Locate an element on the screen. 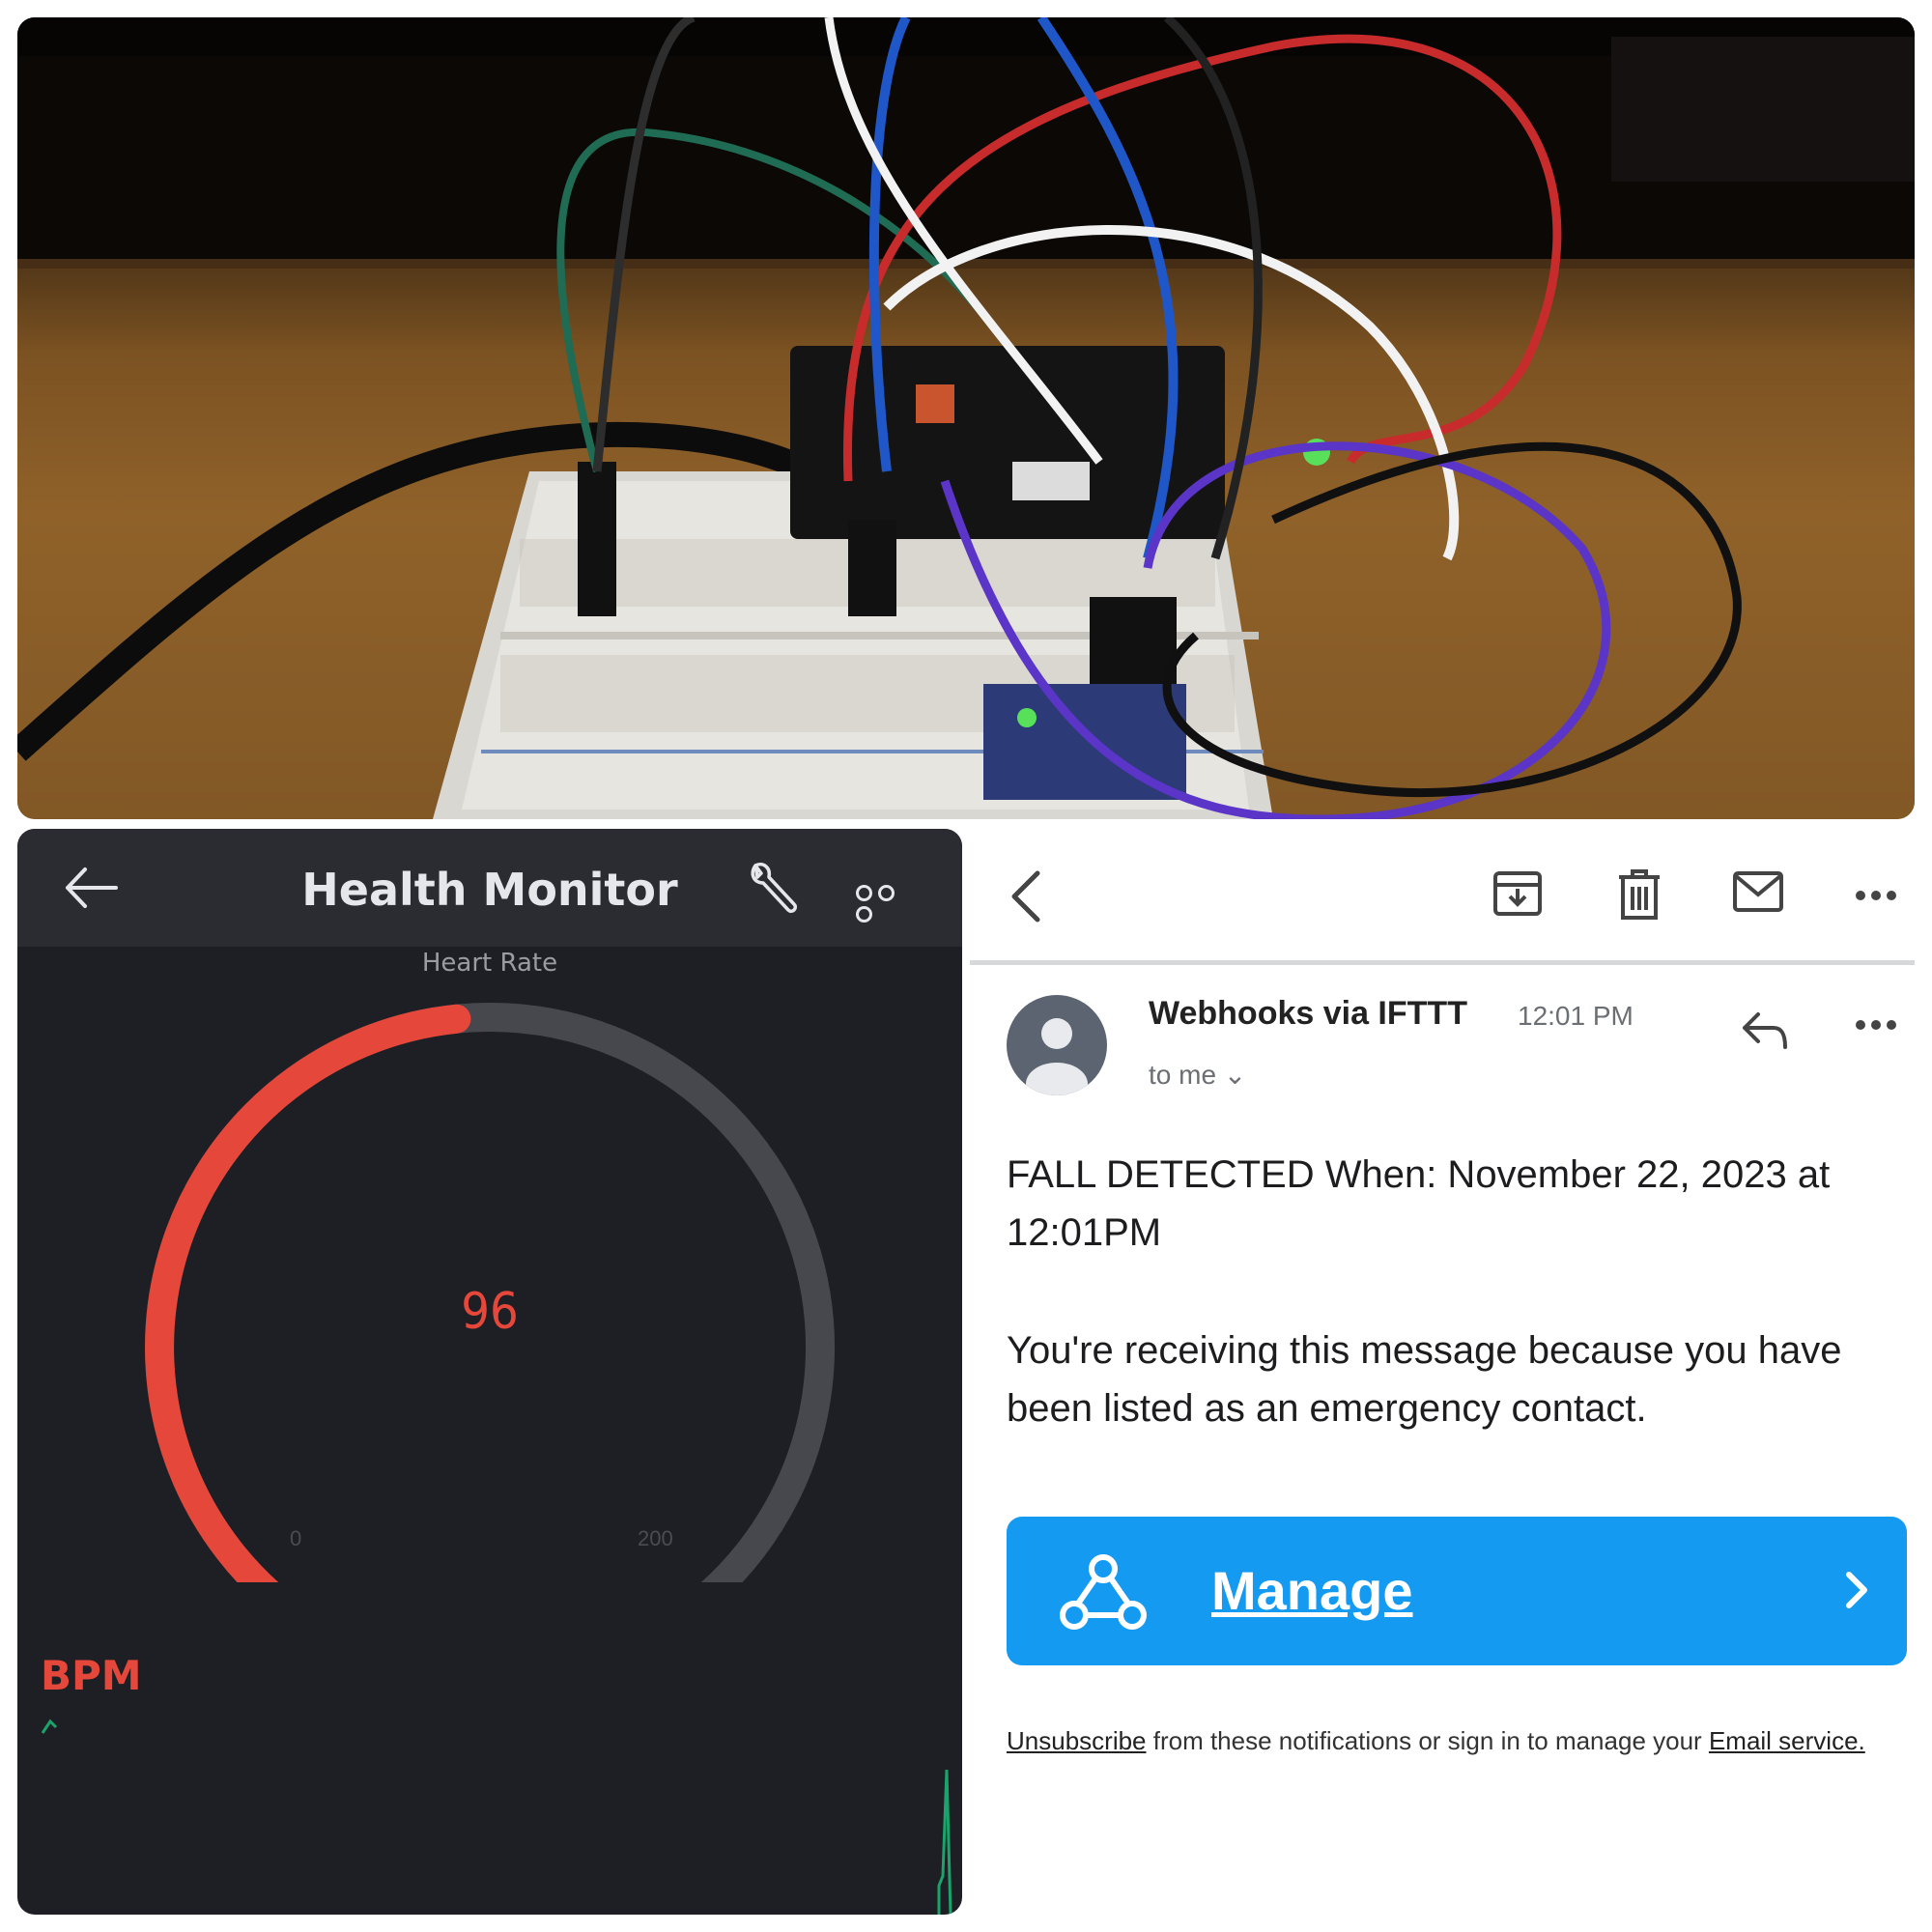  unsubscribe-link: Unsubscribe is located at coordinates (1077, 1740).